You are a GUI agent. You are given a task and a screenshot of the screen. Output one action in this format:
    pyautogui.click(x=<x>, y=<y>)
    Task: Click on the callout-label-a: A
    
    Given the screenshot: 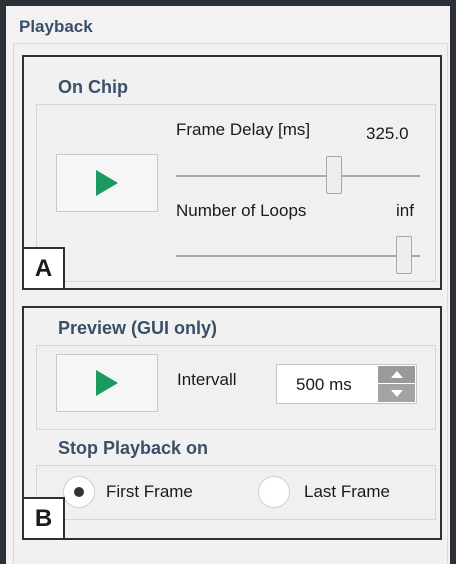 What is the action you would take?
    pyautogui.click(x=43, y=268)
    